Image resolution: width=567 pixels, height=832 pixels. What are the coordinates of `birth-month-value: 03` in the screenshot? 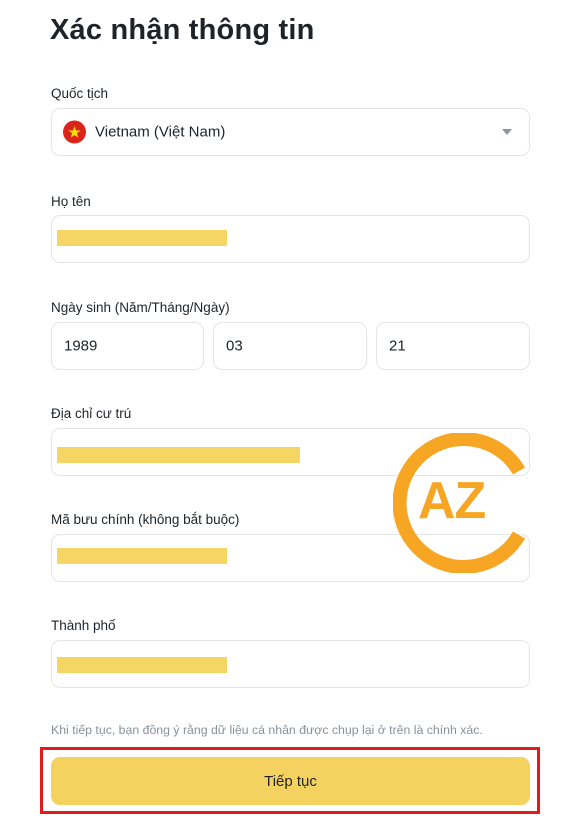 It's located at (234, 346).